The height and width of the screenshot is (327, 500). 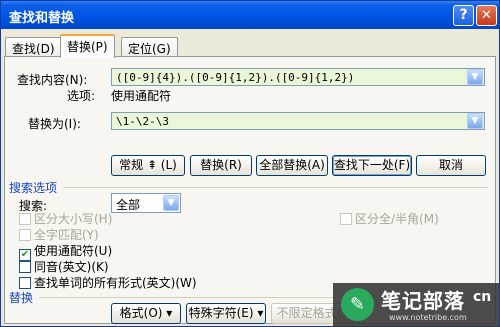 I want to click on watermark-suffix: cn, so click(x=482, y=297).